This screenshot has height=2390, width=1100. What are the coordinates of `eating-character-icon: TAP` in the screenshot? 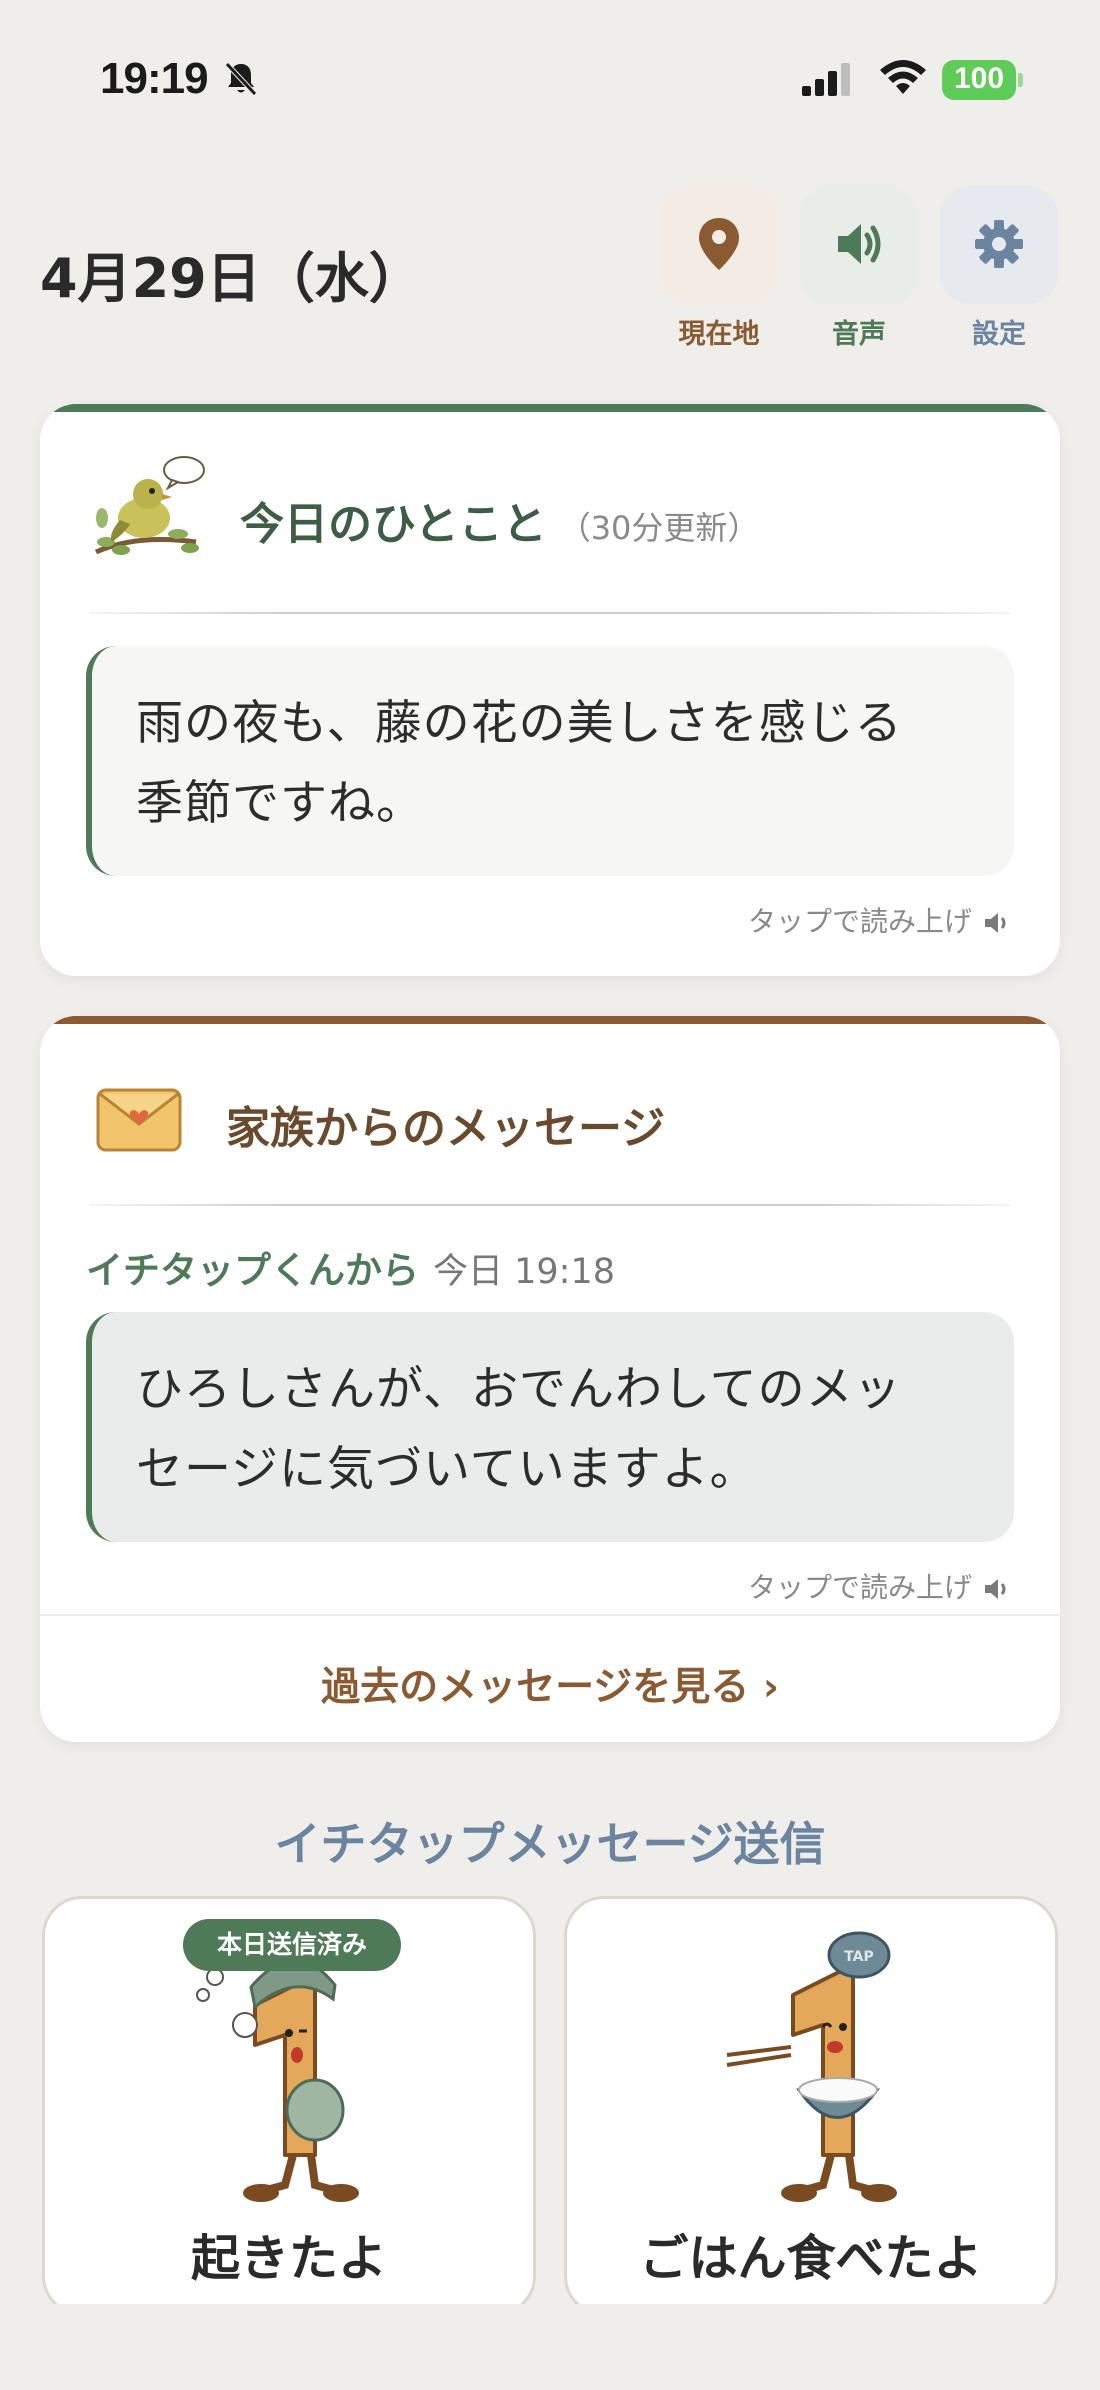 It's located at (811, 2066).